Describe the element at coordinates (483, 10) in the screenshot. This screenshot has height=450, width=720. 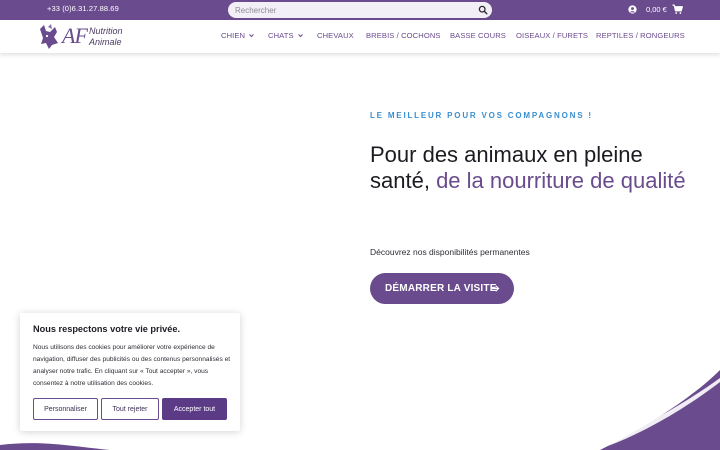
I see `search-icon` at that location.